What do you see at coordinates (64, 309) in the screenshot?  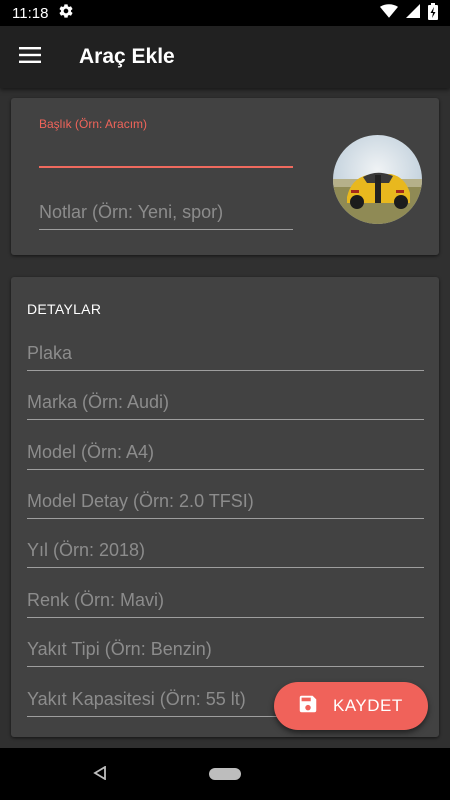 I see `details-section-title: DETAYLAR` at bounding box center [64, 309].